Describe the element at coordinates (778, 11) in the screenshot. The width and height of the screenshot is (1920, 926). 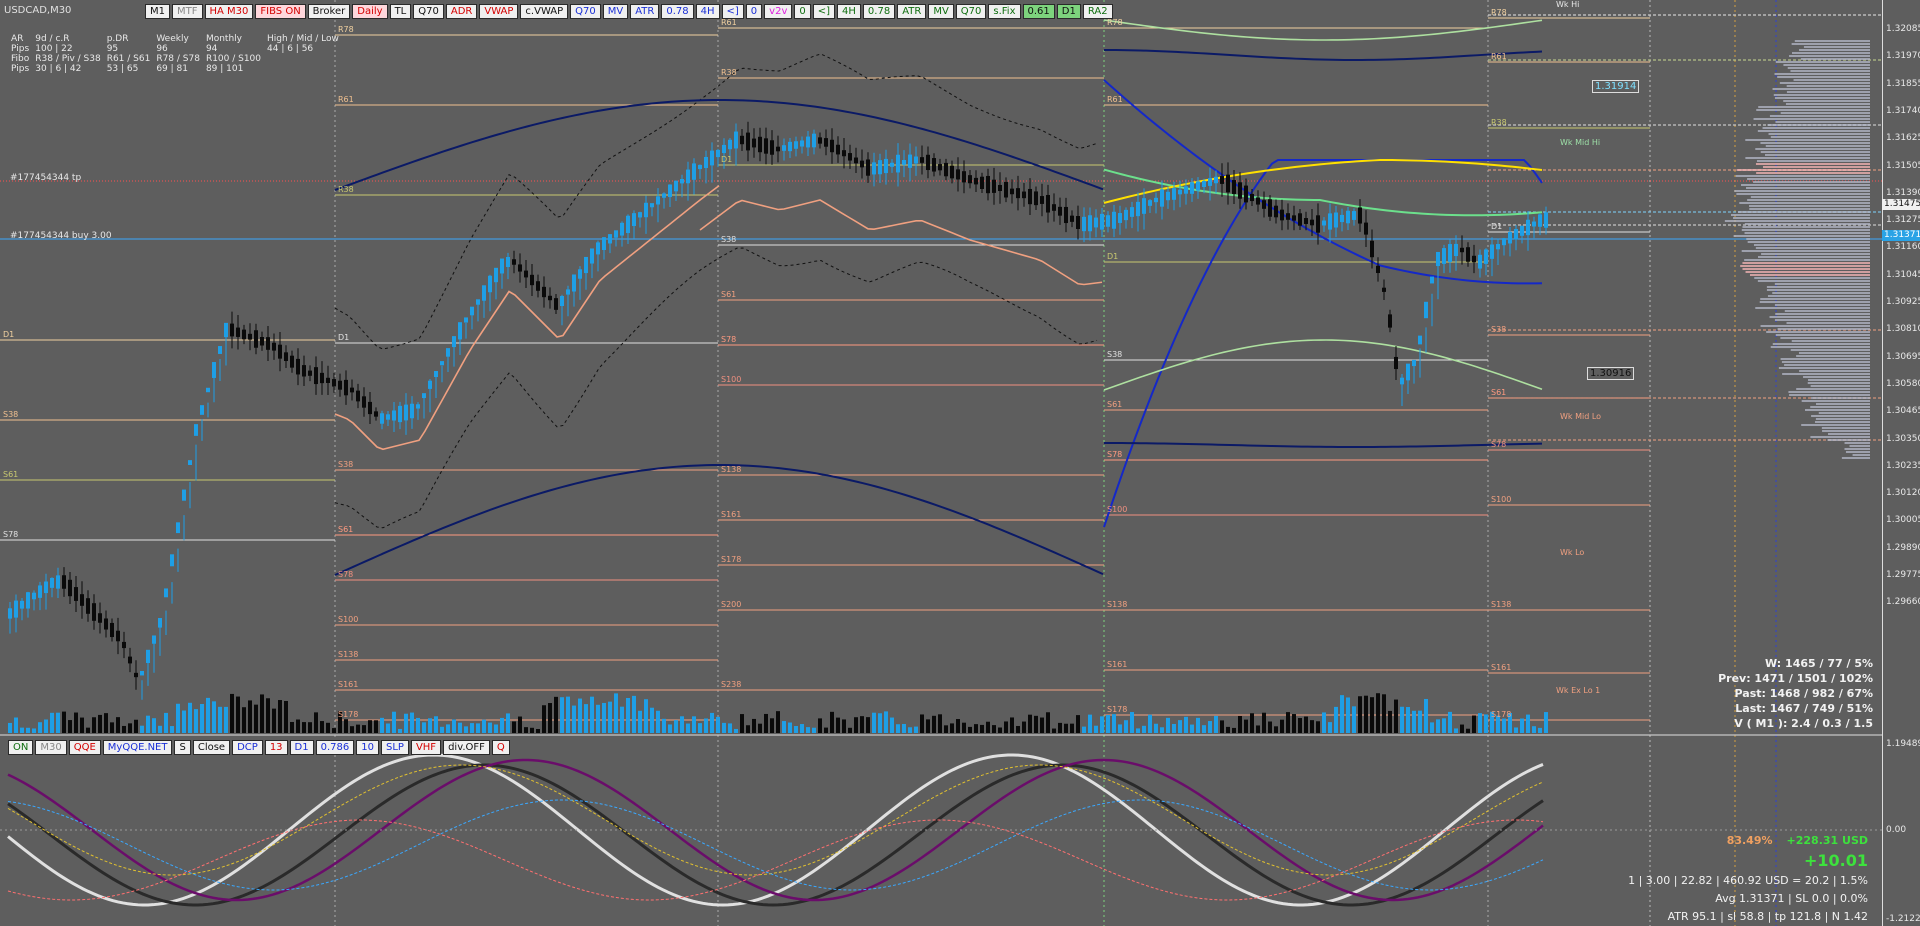
I see `toolbar-v2v-button: v2v` at that location.